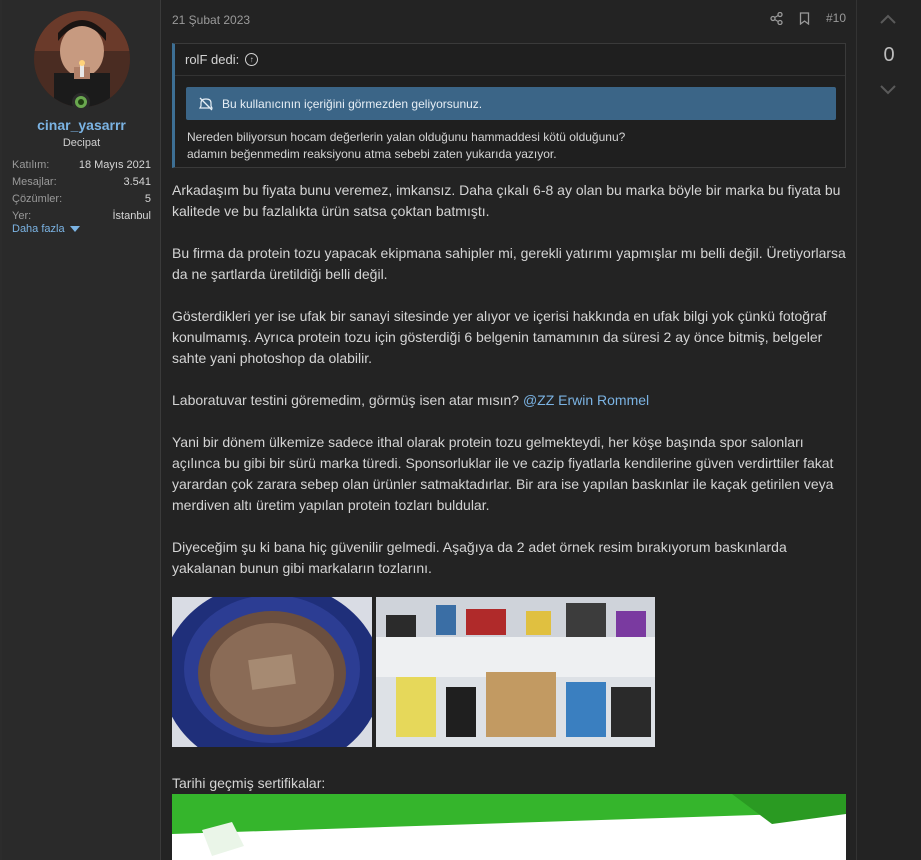  Describe the element at coordinates (38, 229) in the screenshot. I see `show-more-label: Daha fazla` at that location.